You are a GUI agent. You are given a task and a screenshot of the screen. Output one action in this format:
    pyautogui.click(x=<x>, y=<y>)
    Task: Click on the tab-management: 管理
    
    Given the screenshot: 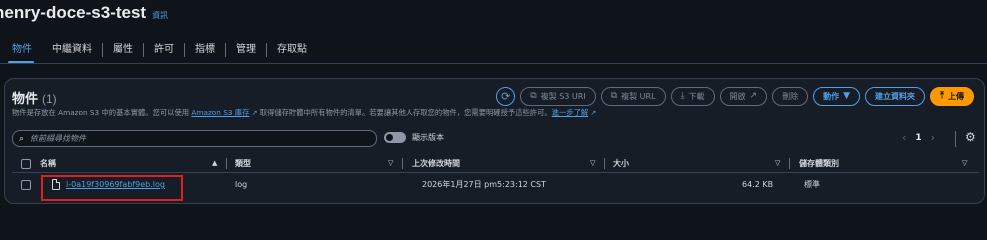 What is the action you would take?
    pyautogui.click(x=246, y=50)
    